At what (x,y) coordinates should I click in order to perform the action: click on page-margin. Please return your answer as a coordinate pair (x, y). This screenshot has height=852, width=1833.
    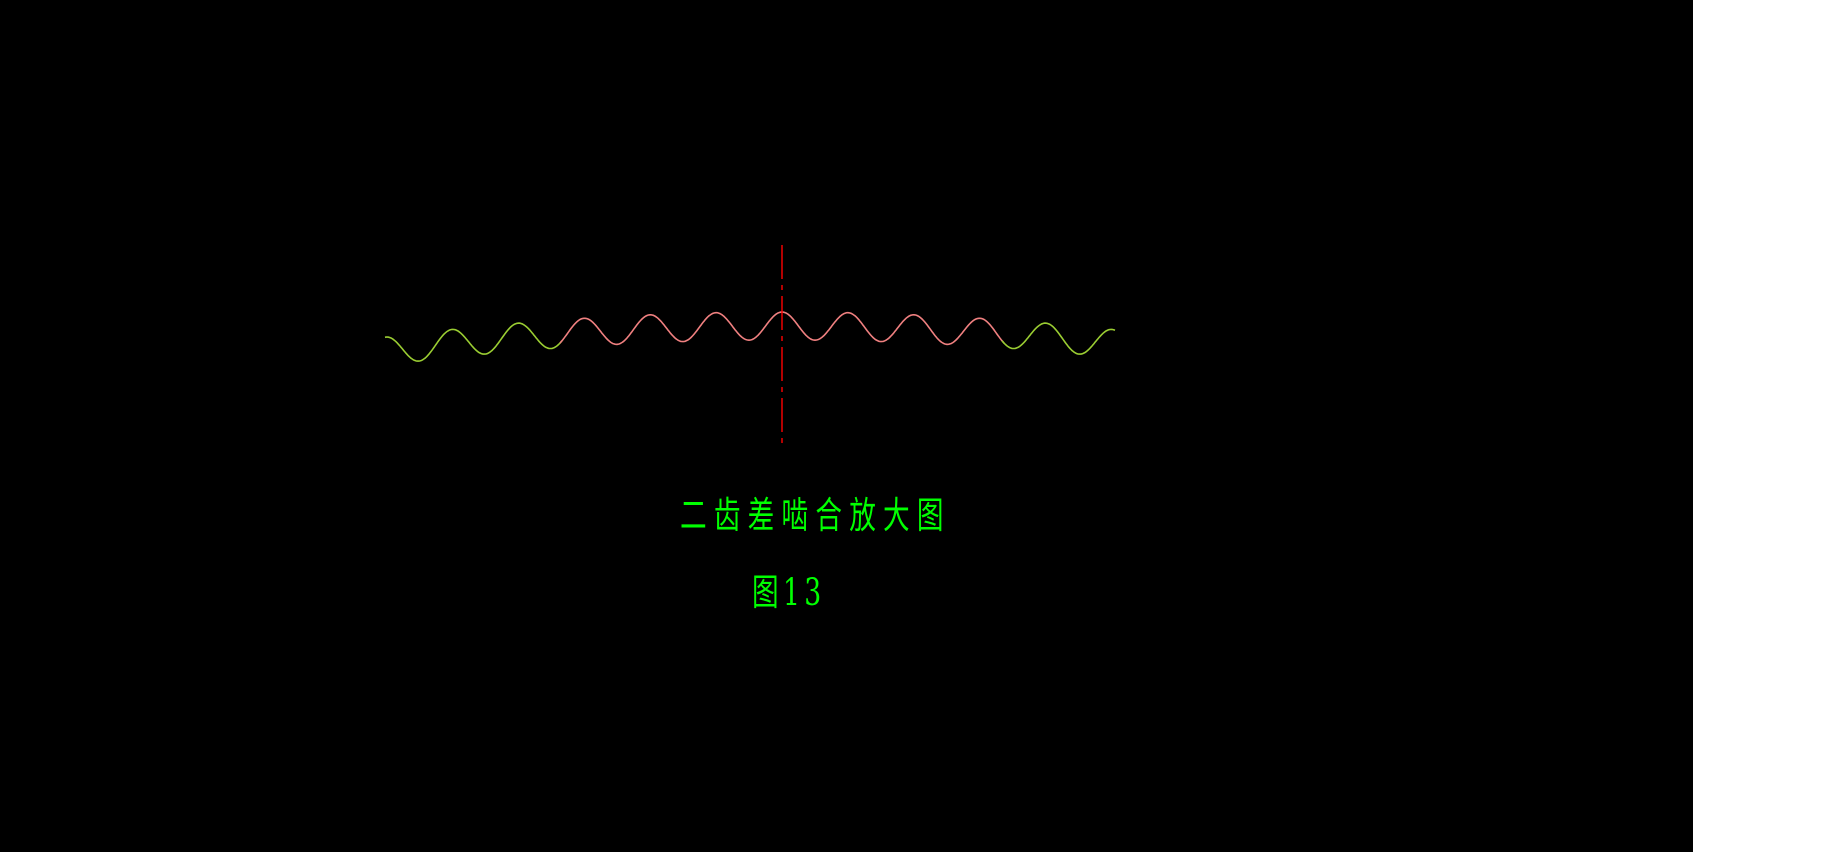
    Looking at the image, I should click on (1763, 426).